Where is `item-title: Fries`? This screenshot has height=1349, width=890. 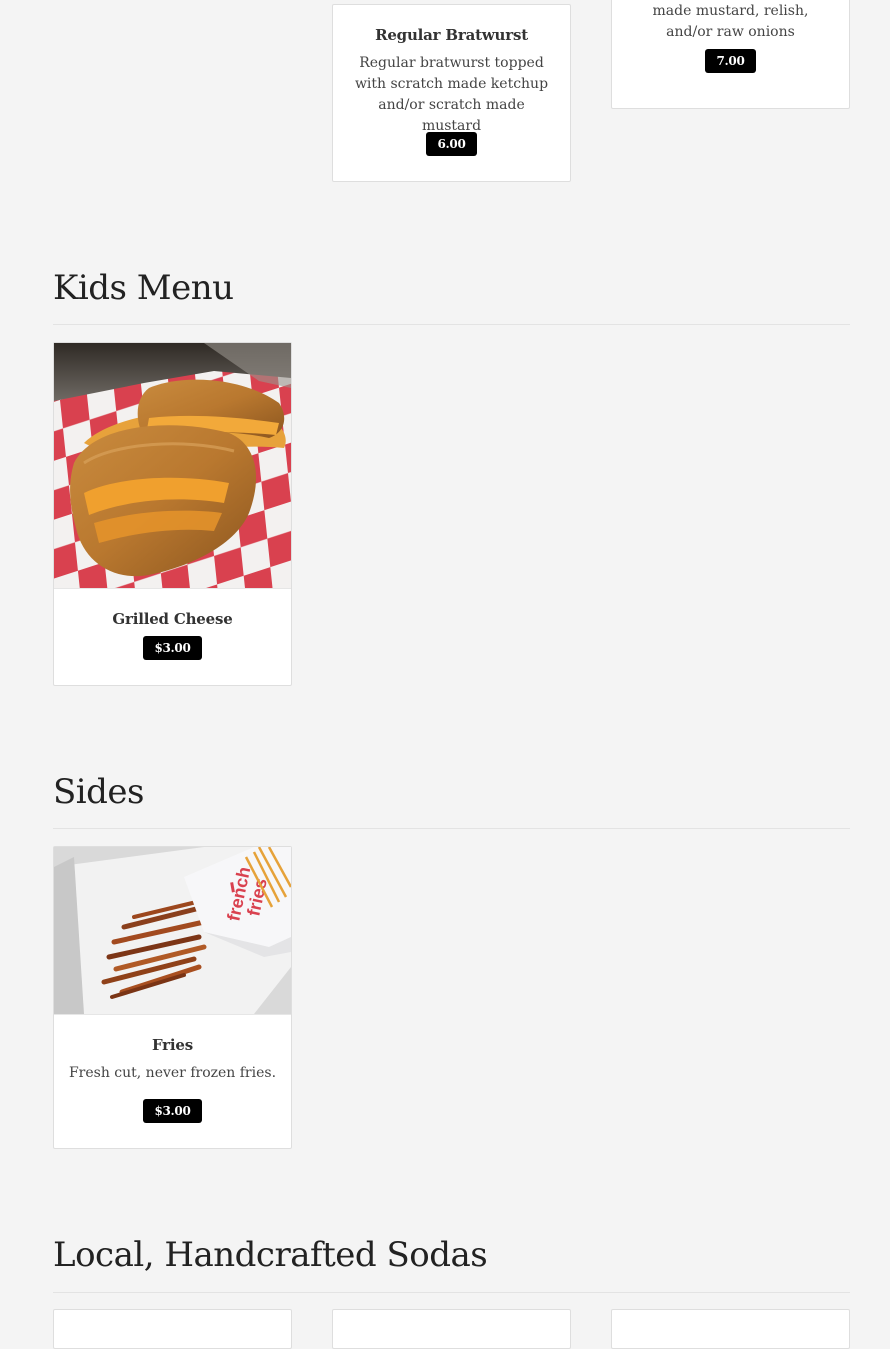 item-title: Fries is located at coordinates (172, 1045).